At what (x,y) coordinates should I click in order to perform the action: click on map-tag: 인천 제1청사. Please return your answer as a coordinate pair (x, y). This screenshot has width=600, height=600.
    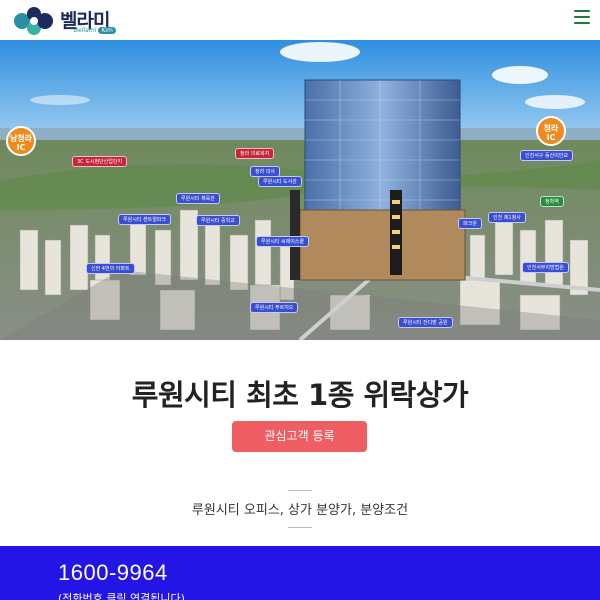
    Looking at the image, I should click on (507, 217).